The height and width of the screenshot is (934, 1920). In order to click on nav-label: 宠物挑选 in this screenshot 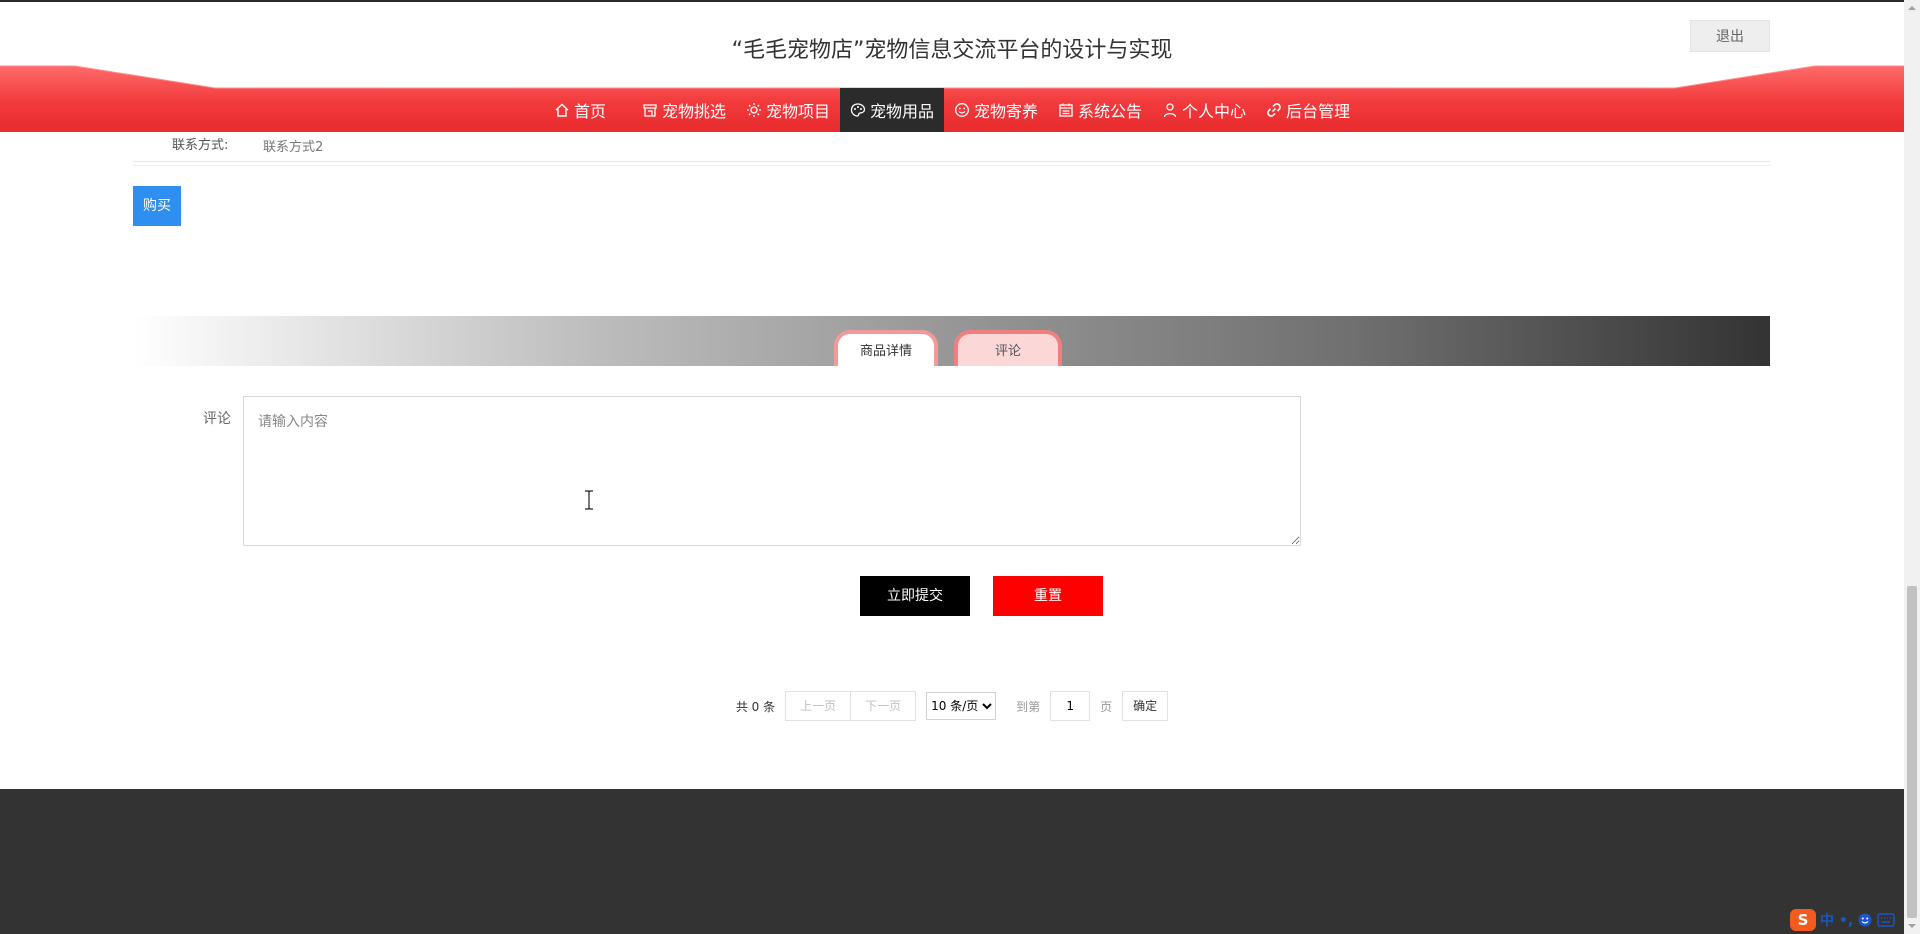, I will do `click(693, 111)`.